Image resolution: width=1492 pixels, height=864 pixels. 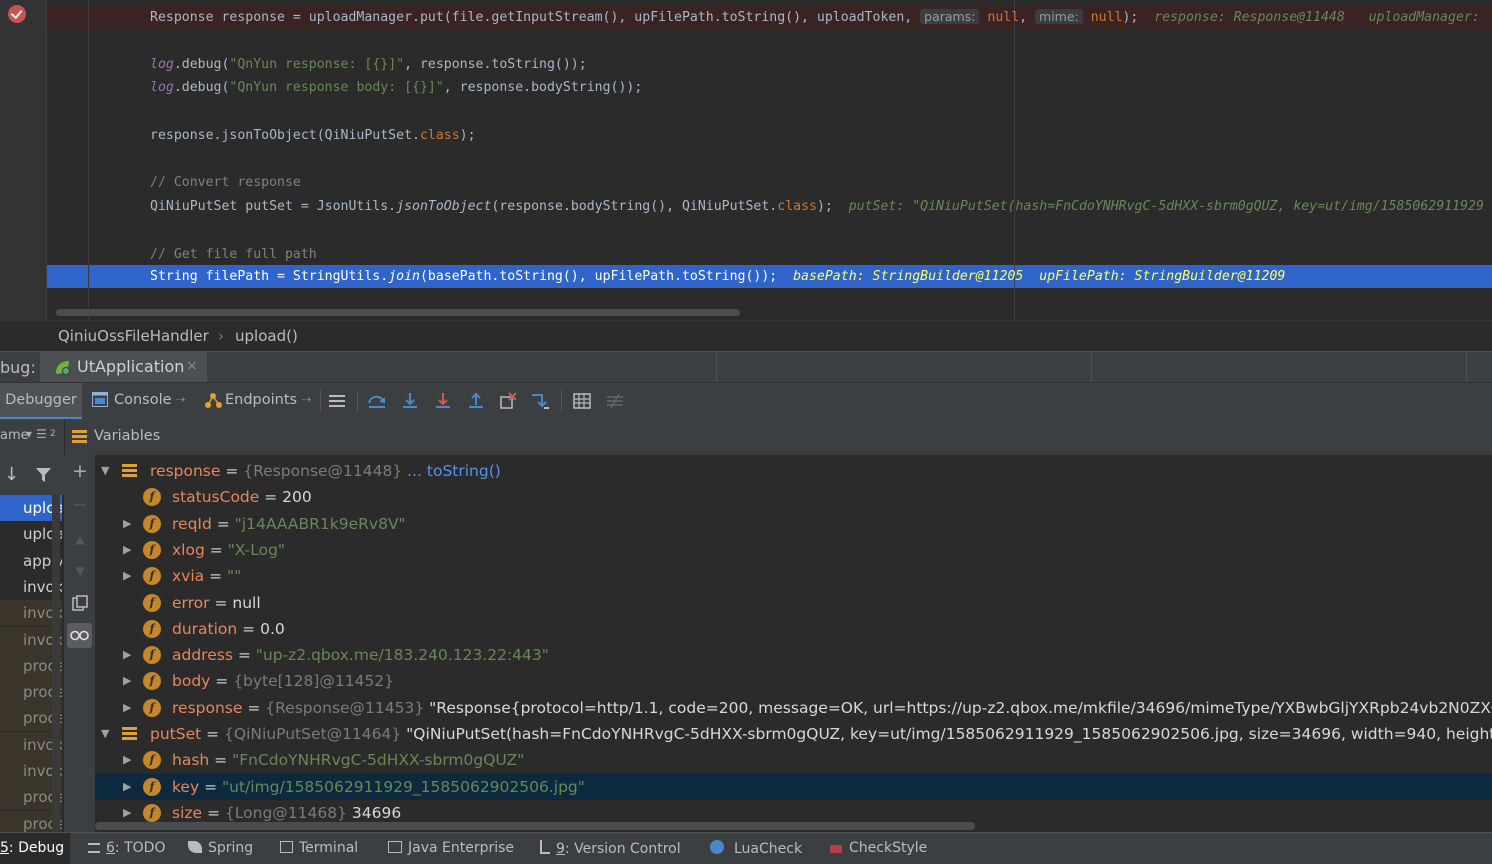 I want to click on spring-leaf-icon, so click(x=195, y=847).